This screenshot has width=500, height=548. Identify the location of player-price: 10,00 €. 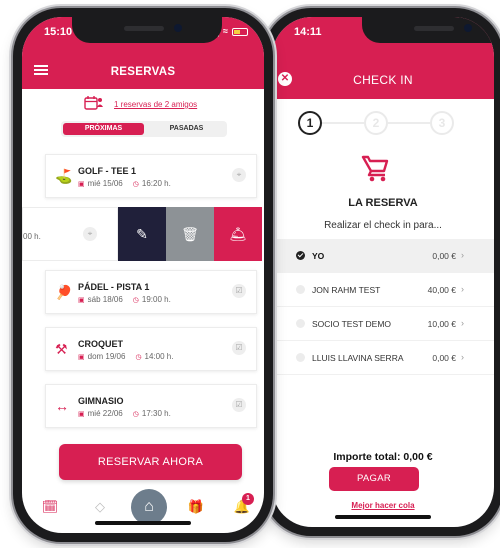
(441, 324).